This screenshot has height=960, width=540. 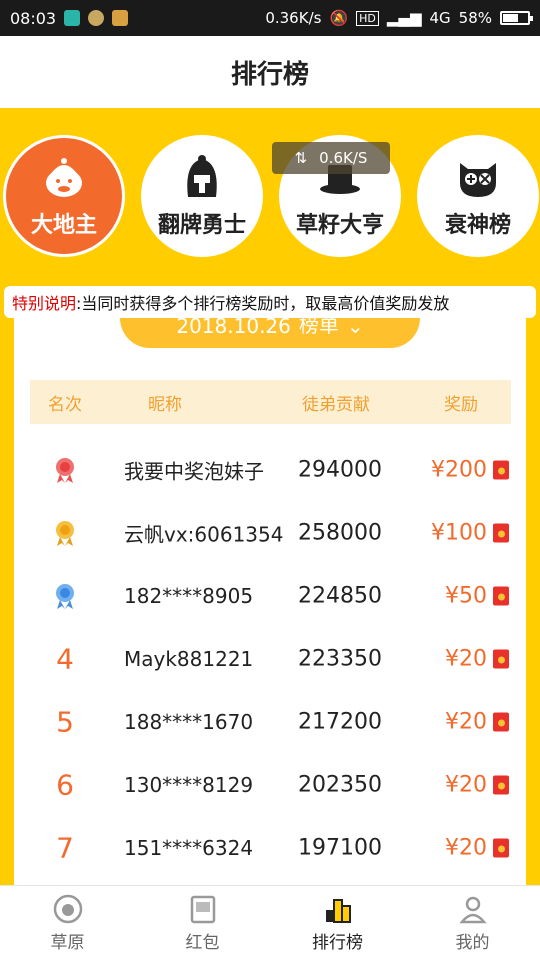 I want to click on status-bar: 08:03 0.36K/s 🔕 HD ▂▄▆ 4G 58%, so click(x=270, y=18).